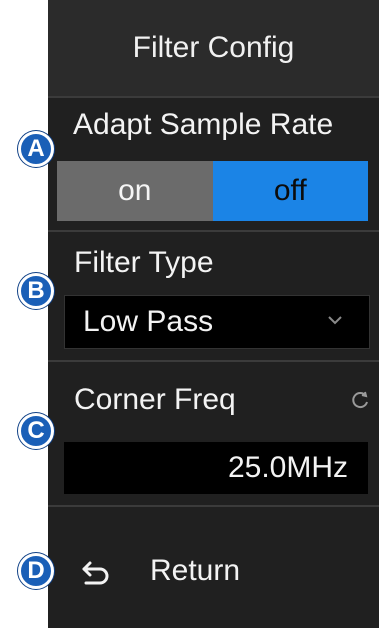 This screenshot has width=379, height=628. Describe the element at coordinates (213, 97) in the screenshot. I see `header-divider` at that location.